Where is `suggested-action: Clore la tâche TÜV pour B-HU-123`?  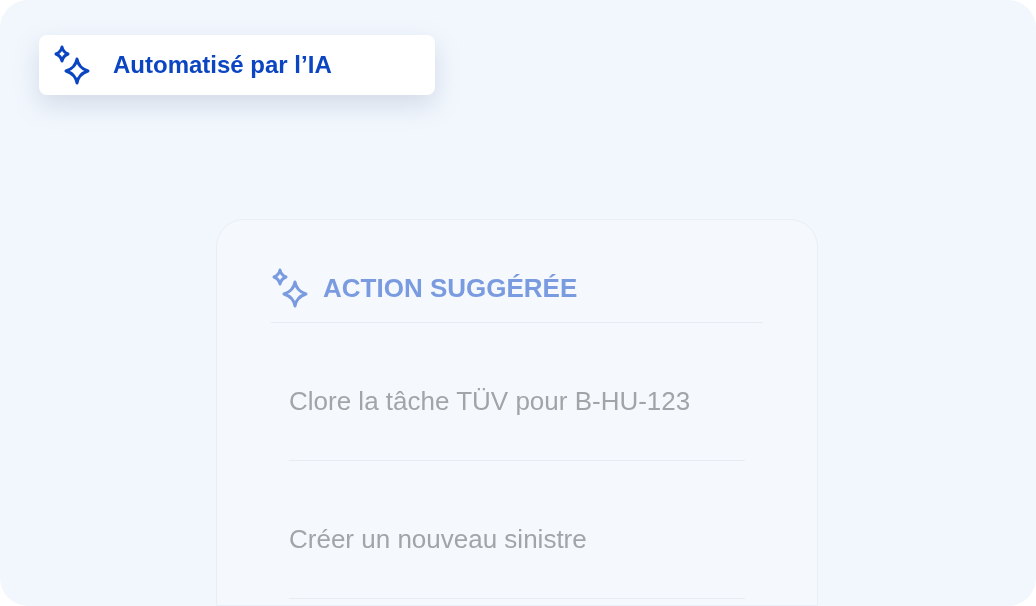 suggested-action: Clore la tâche TÜV pour B-HU-123 is located at coordinates (490, 401).